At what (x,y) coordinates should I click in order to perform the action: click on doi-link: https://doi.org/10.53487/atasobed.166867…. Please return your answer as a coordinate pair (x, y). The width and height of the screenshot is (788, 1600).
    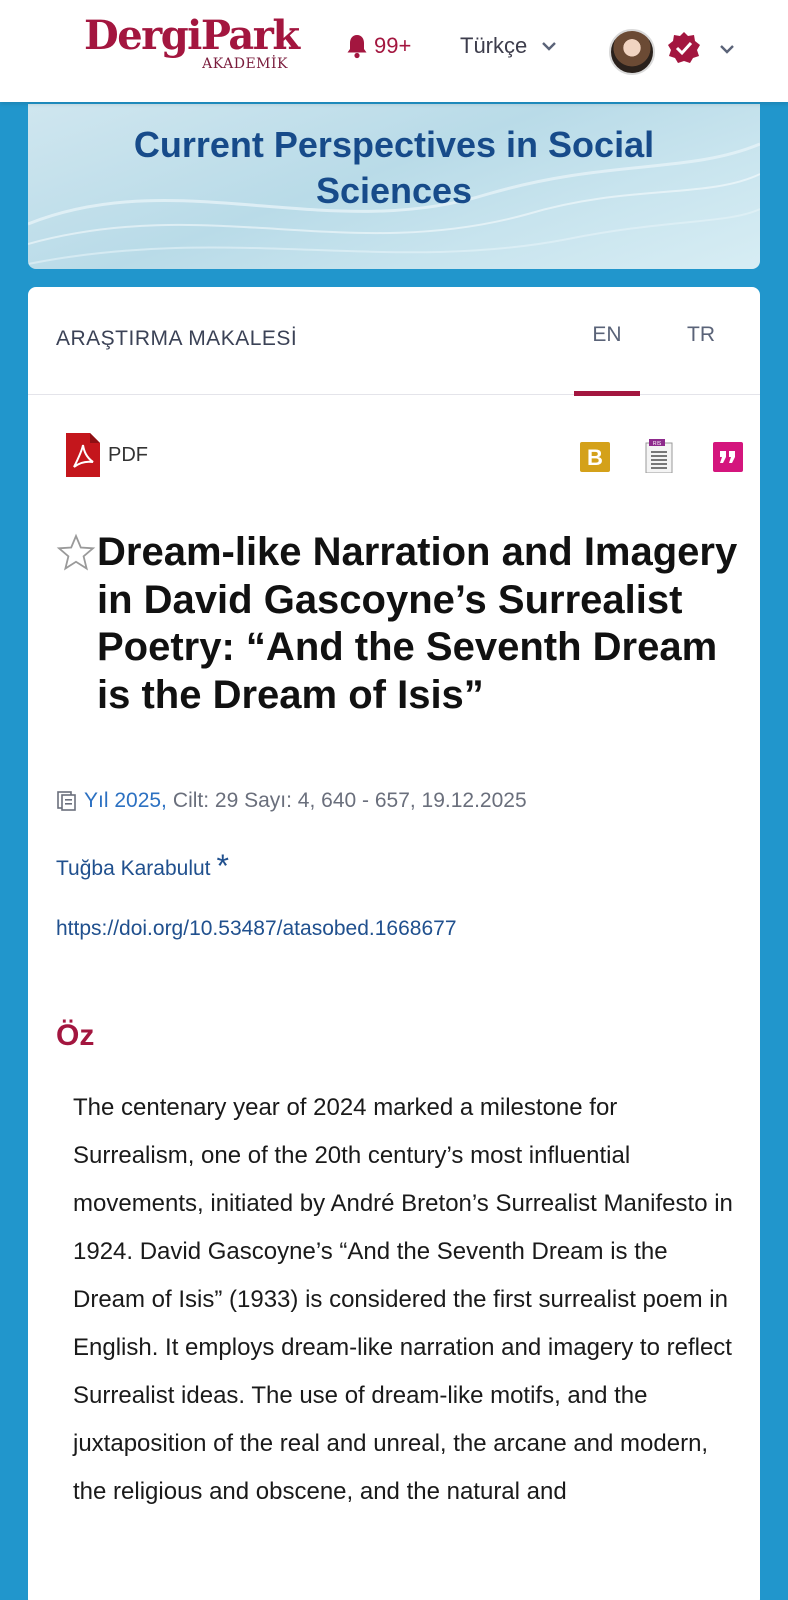
    Looking at the image, I should click on (256, 929).